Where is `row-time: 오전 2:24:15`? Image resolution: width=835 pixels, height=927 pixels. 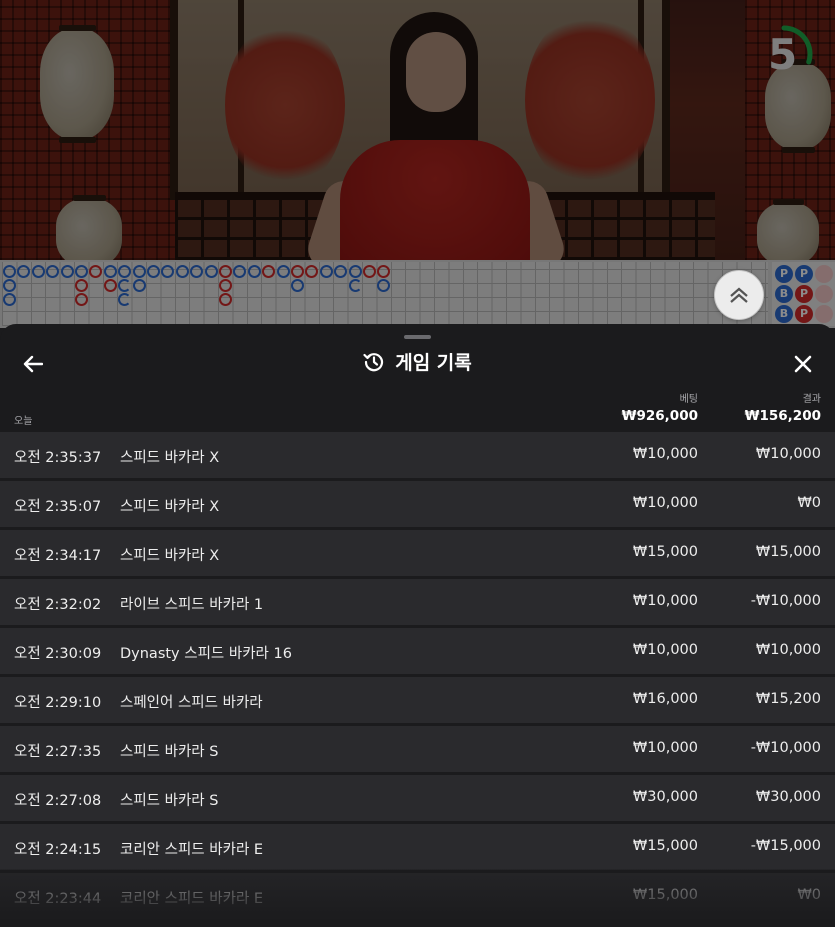
row-time: 오전 2:24:15 is located at coordinates (58, 850).